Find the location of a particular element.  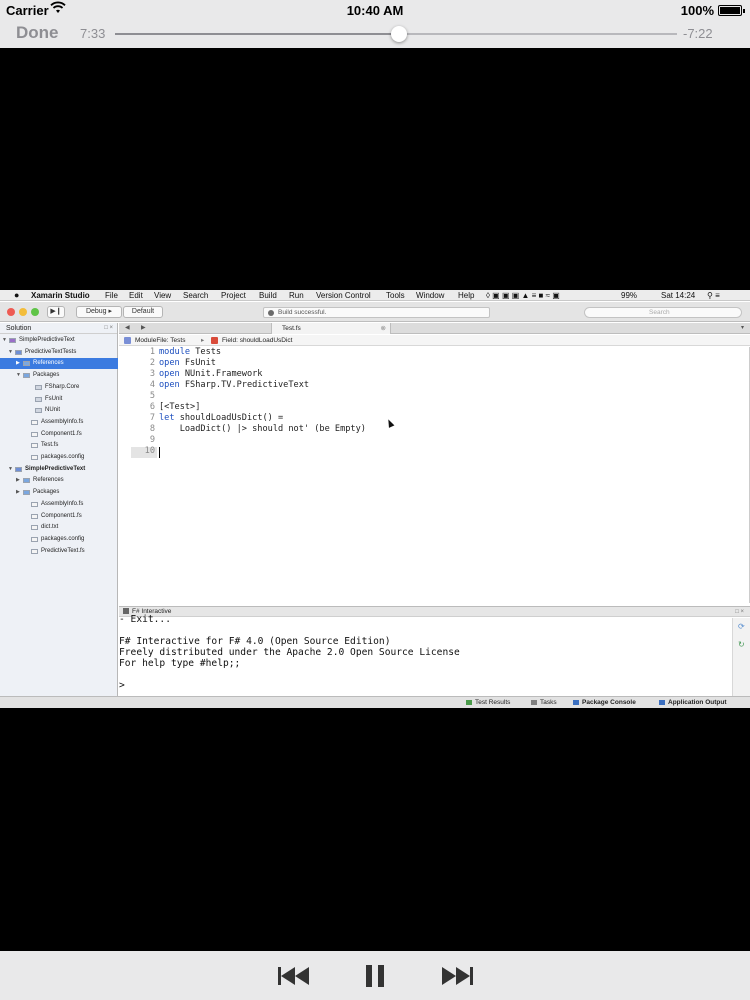

tab-test-fs: Test.fs ⊗ is located at coordinates (331, 328).